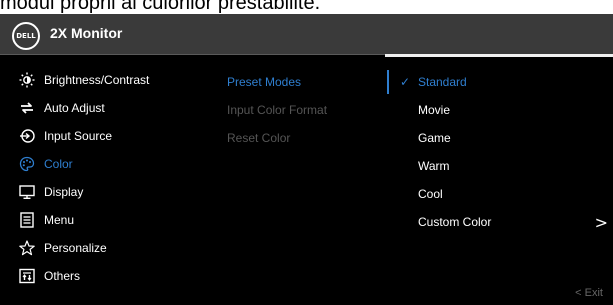 This screenshot has width=613, height=305. I want to click on options-header-bar, so click(499, 55).